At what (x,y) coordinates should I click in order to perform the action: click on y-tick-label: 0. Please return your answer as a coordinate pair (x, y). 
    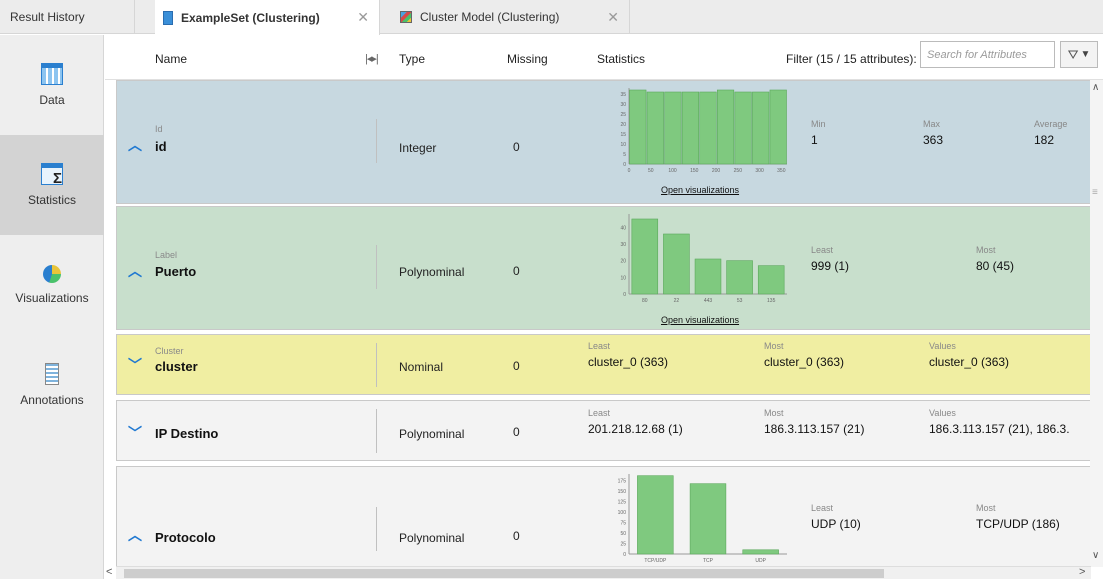
    Looking at the image, I should click on (624, 165).